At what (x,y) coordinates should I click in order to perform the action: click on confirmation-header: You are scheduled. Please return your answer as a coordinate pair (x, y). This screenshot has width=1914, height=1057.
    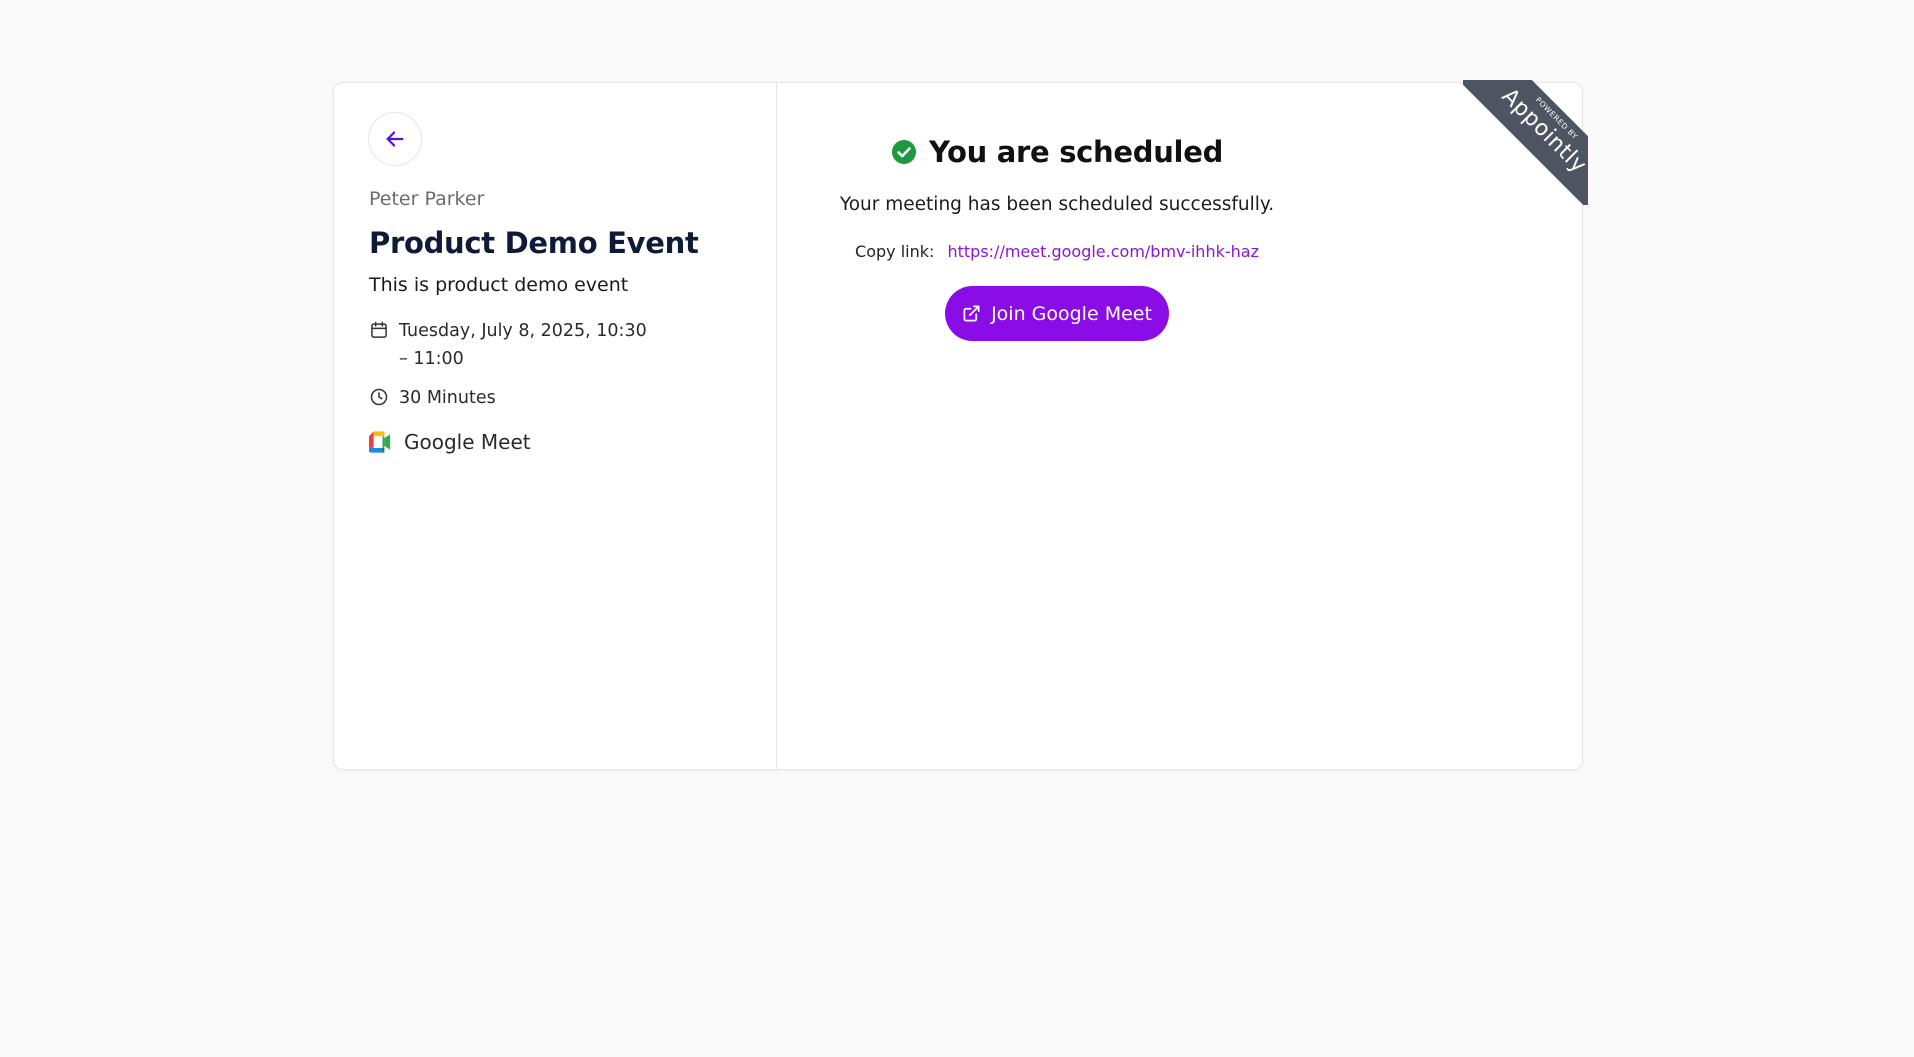
    Looking at the image, I should click on (1057, 152).